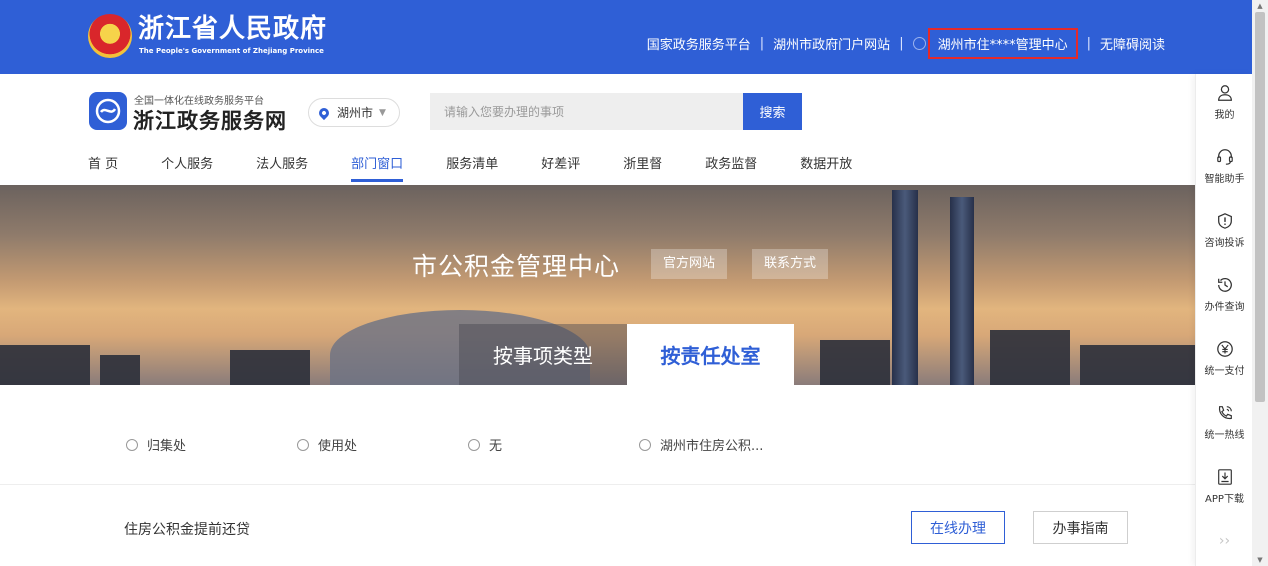 The height and width of the screenshot is (566, 1268). I want to click on sidebar-item-label: 我的, so click(1224, 115).